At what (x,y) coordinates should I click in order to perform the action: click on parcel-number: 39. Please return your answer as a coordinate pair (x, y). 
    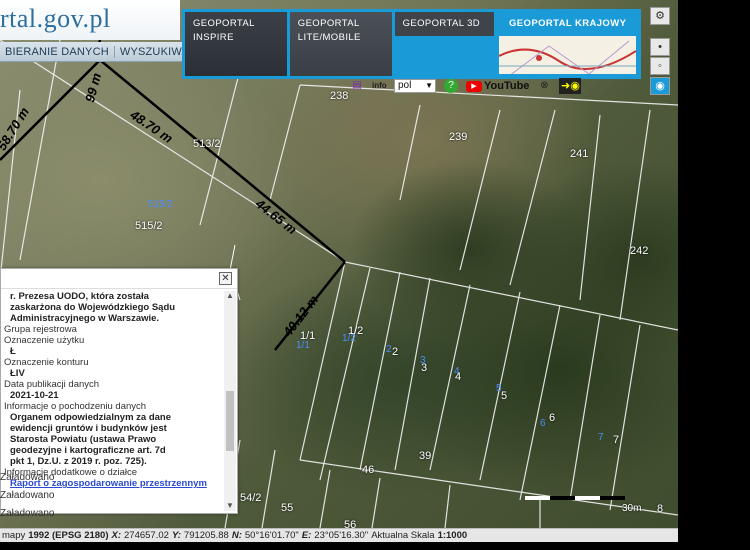
    Looking at the image, I should click on (425, 456).